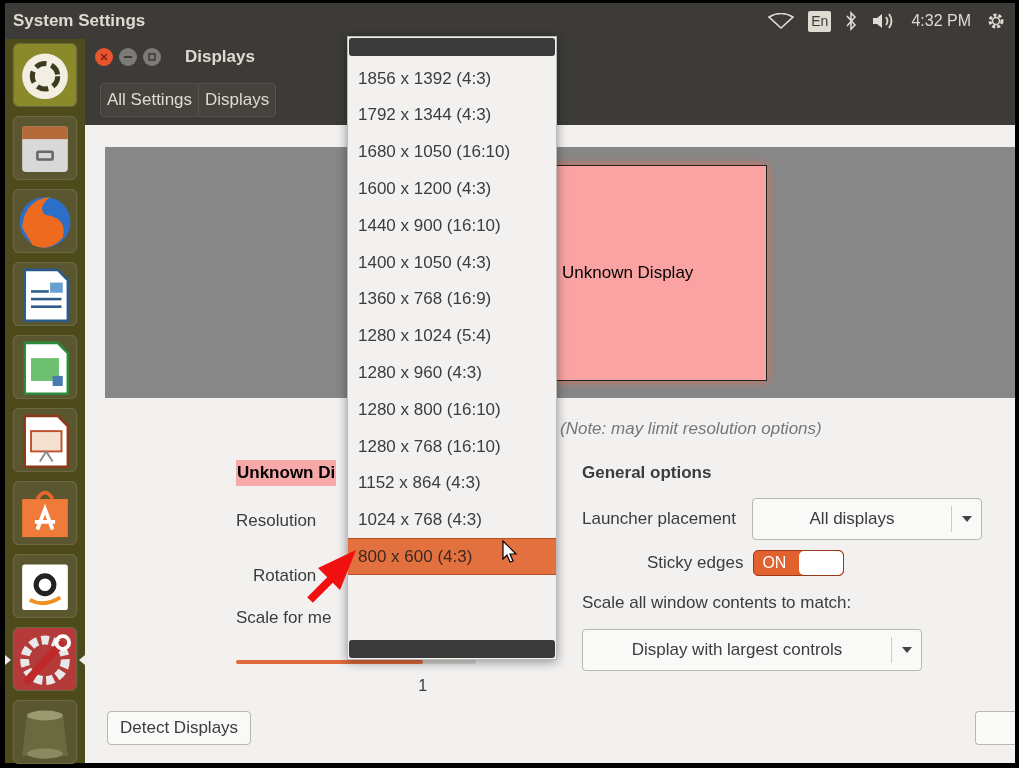 This screenshot has width=1019, height=768. What do you see at coordinates (752, 650) in the screenshot?
I see `scale-all-dropdown: Display with largest controls` at bounding box center [752, 650].